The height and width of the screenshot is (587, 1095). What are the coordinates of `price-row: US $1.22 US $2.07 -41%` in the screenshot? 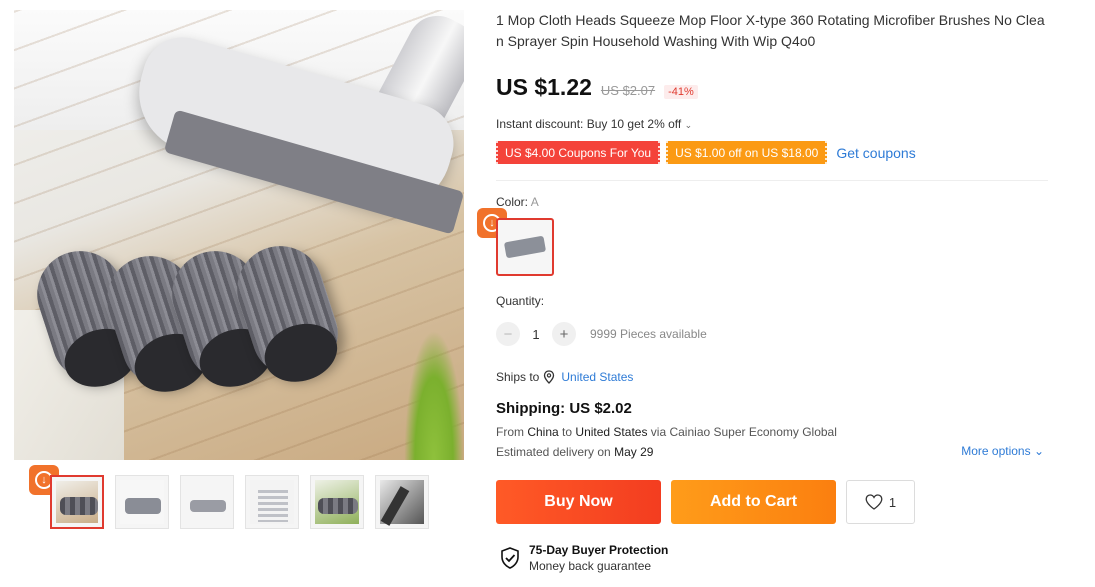 It's located at (597, 87).